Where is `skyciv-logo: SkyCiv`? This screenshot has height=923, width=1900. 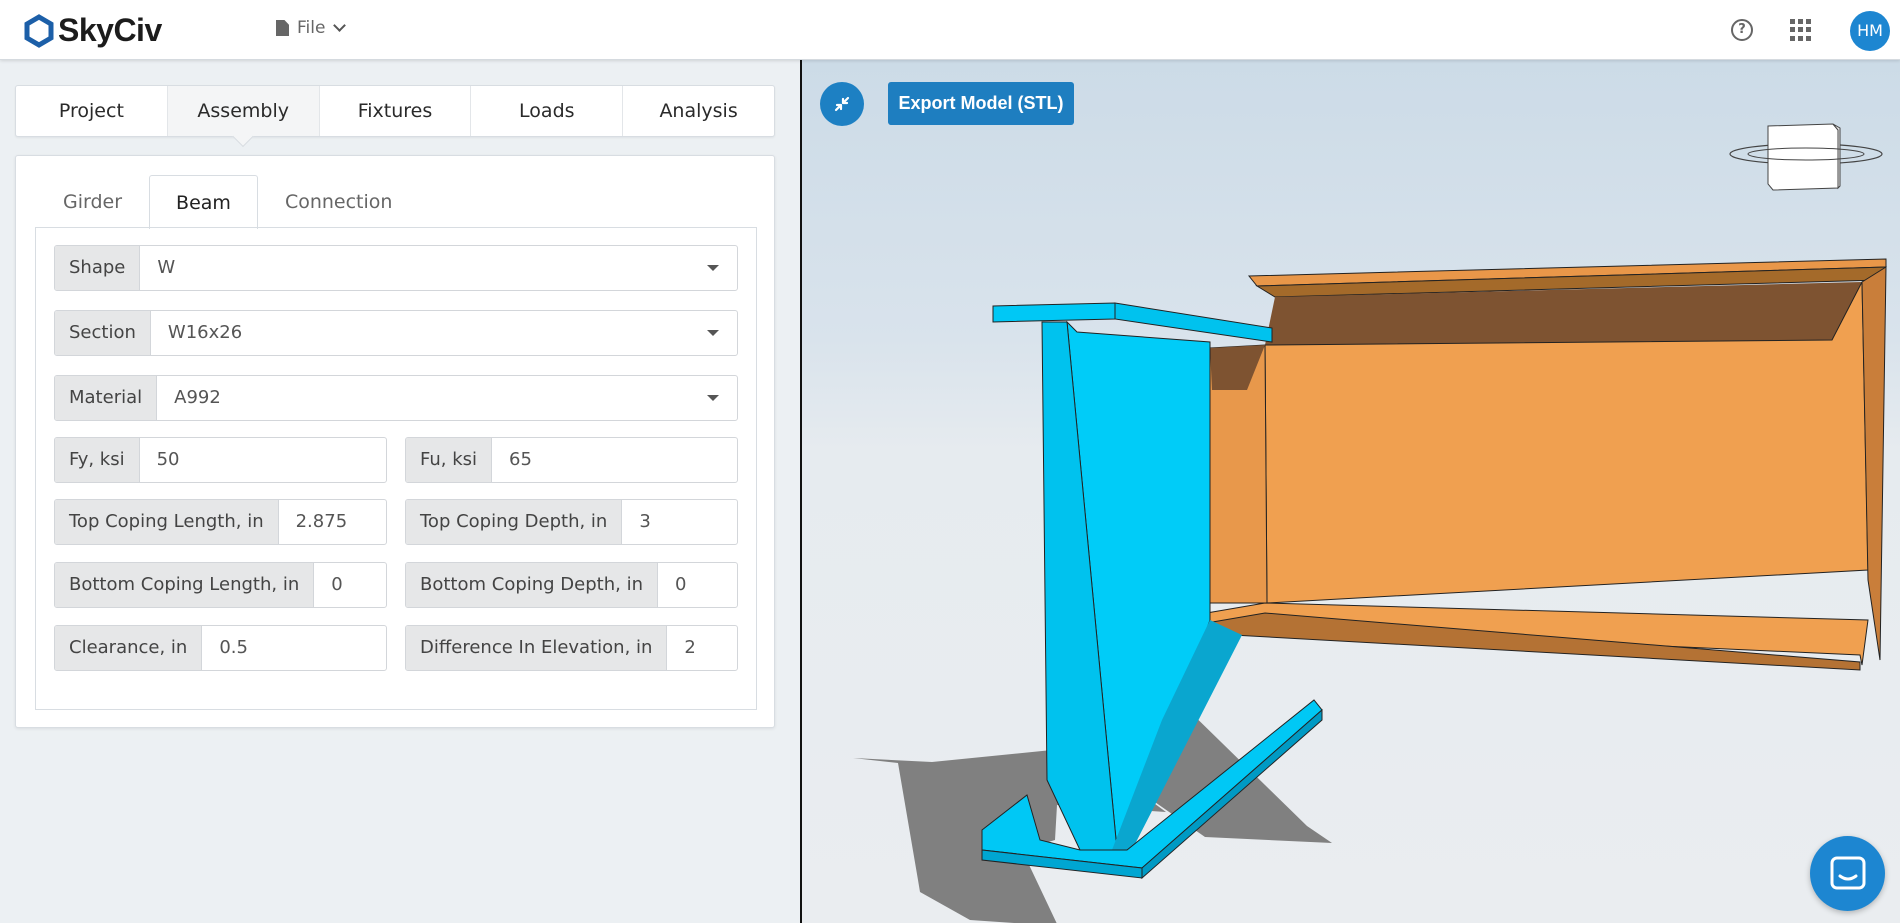 skyciv-logo: SkyCiv is located at coordinates (92, 30).